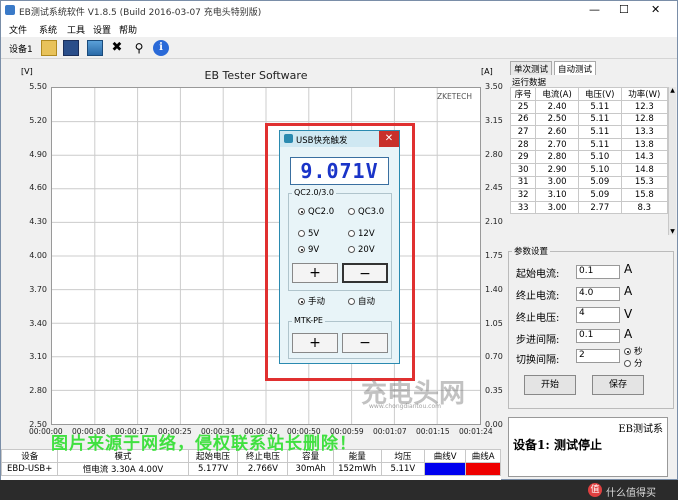  I want to click on chart-icon, so click(95, 48).